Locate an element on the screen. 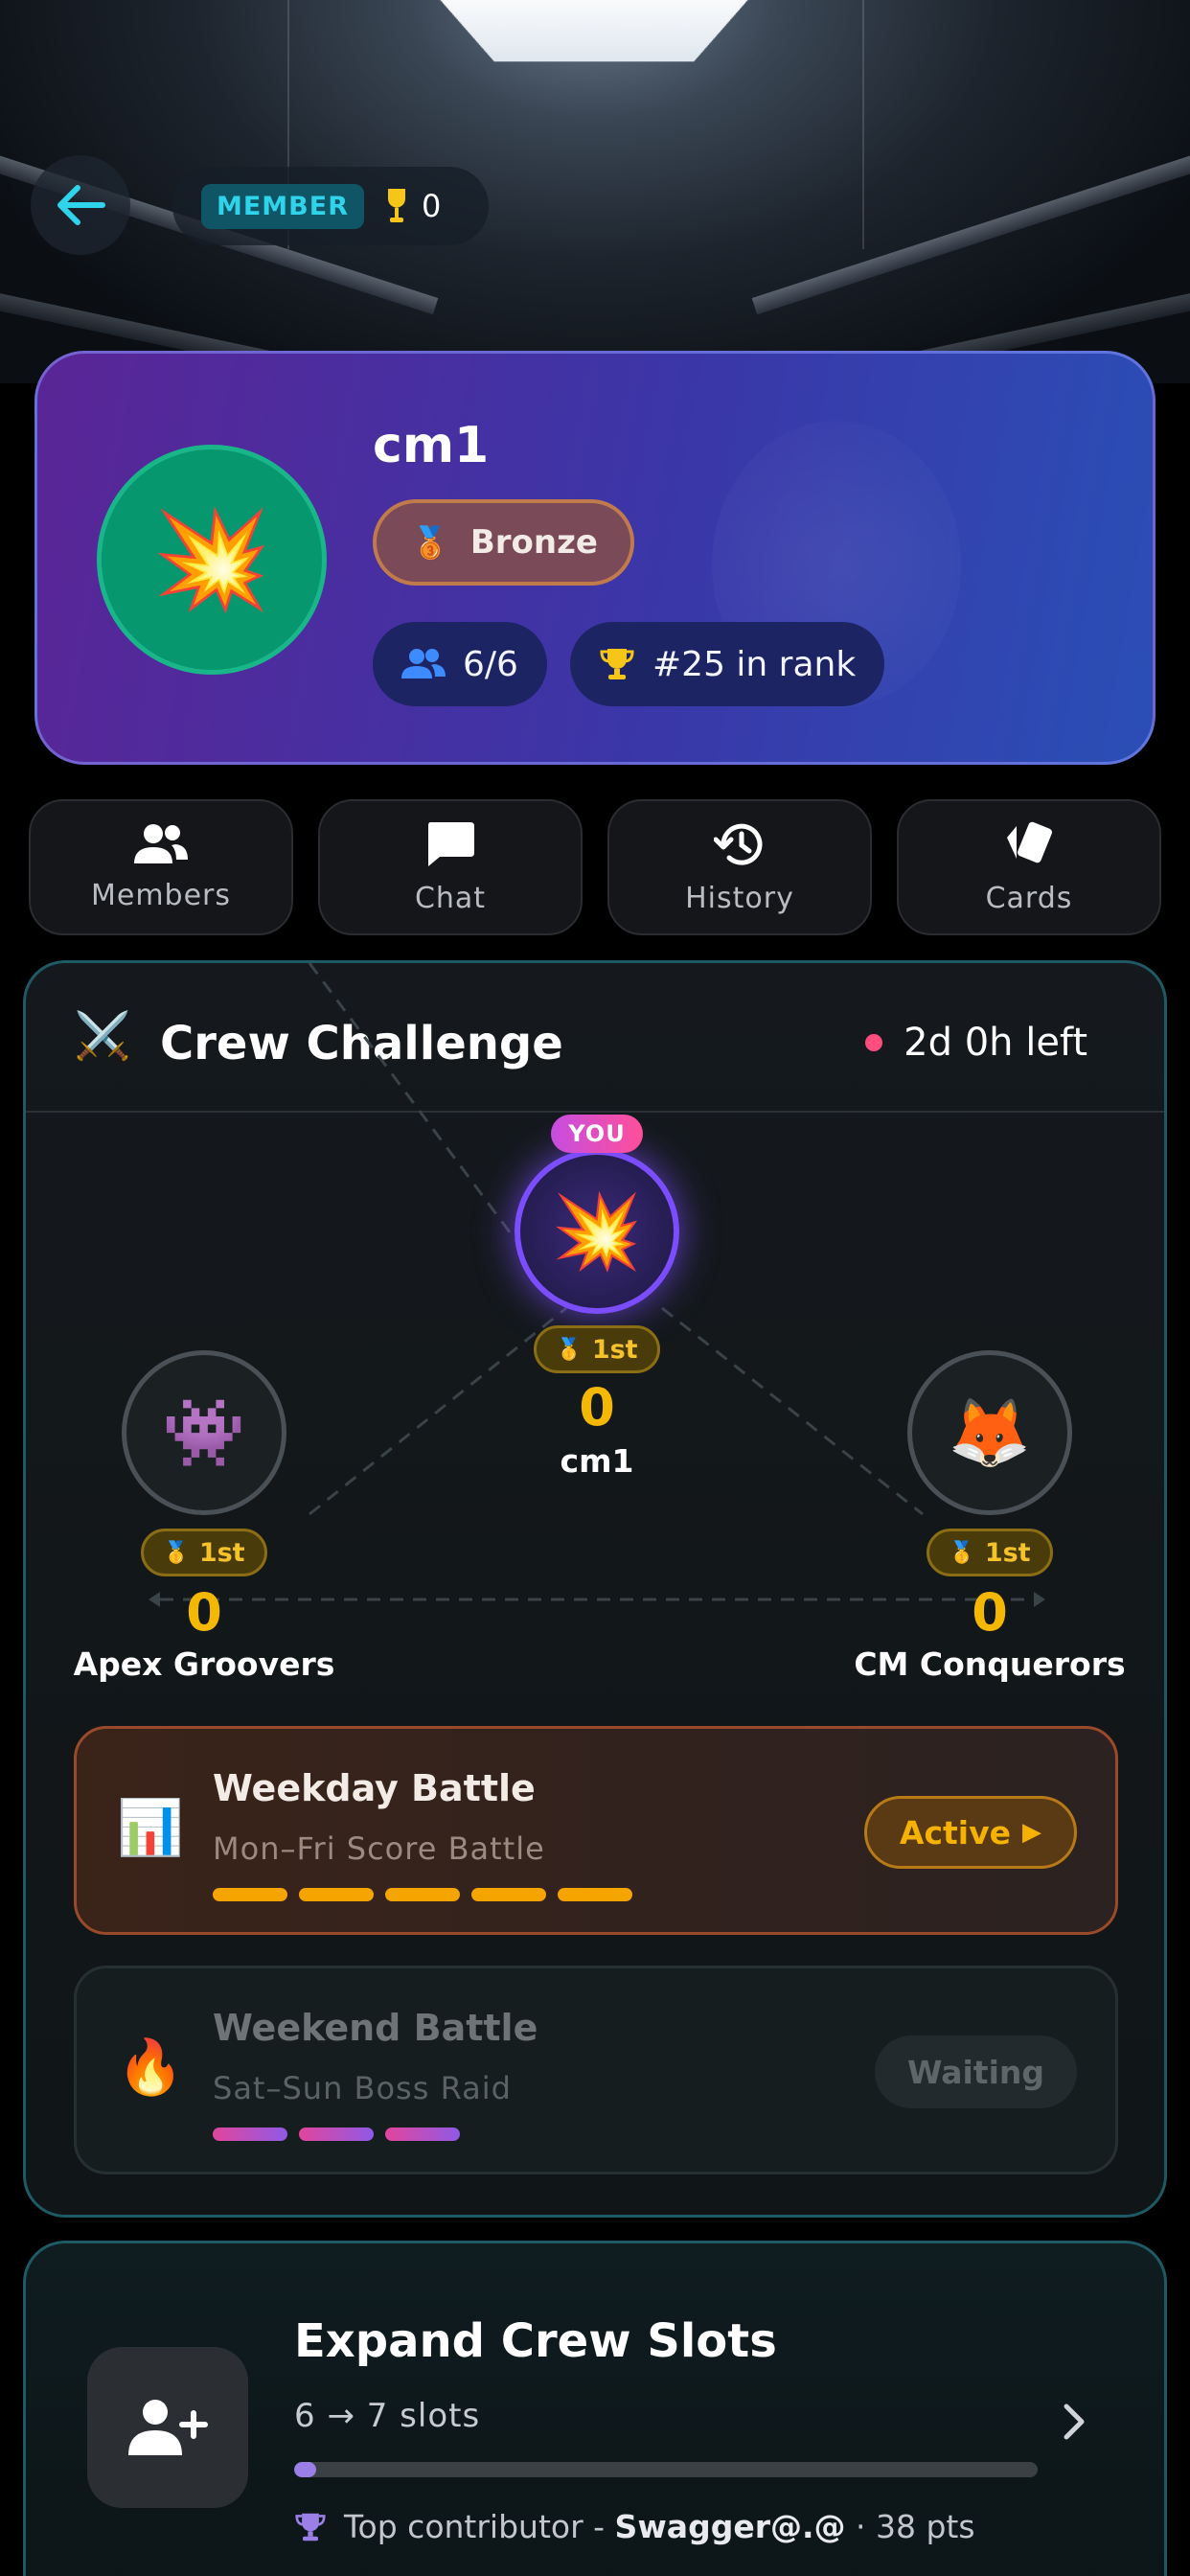 This screenshot has height=2576, width=1190. team-name-left: Apex Groovers is located at coordinates (204, 1664).